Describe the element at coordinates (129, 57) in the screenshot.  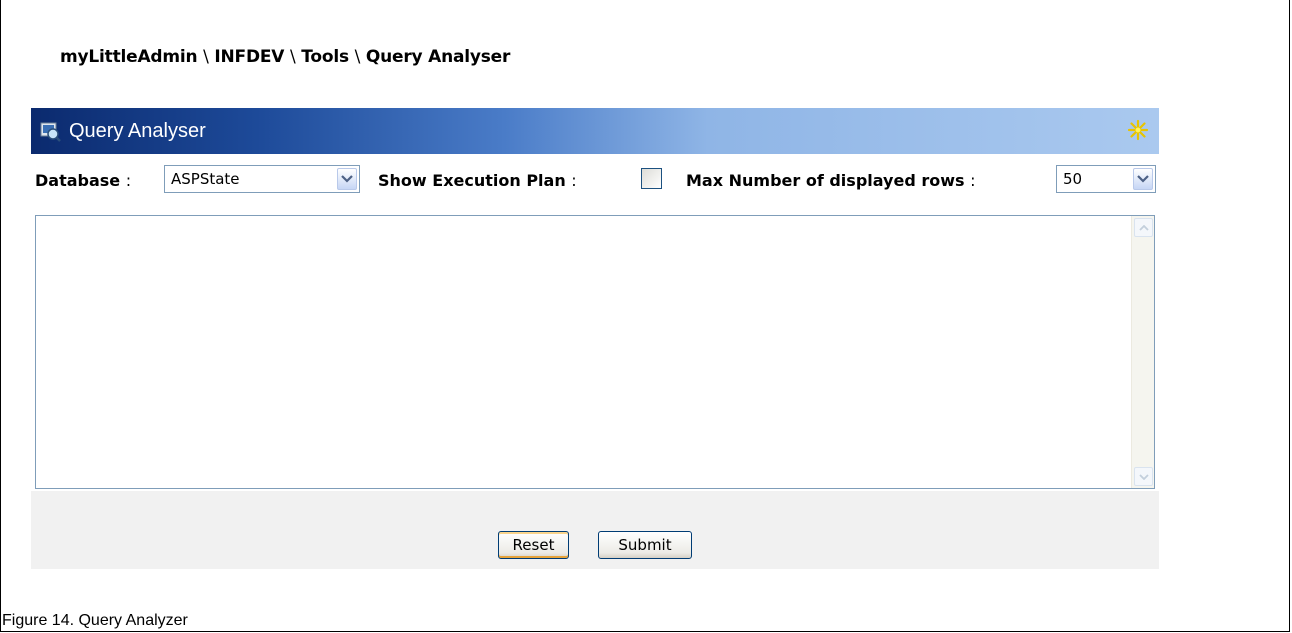
I see `breadcrumb-item-app: myLittleAdmin` at that location.